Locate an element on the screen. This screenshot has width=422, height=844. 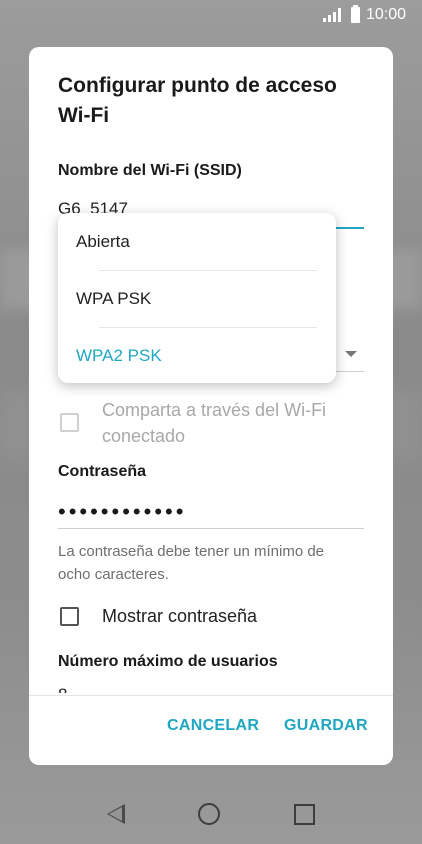
security-dropdown-arrow-icon is located at coordinates (351, 354).